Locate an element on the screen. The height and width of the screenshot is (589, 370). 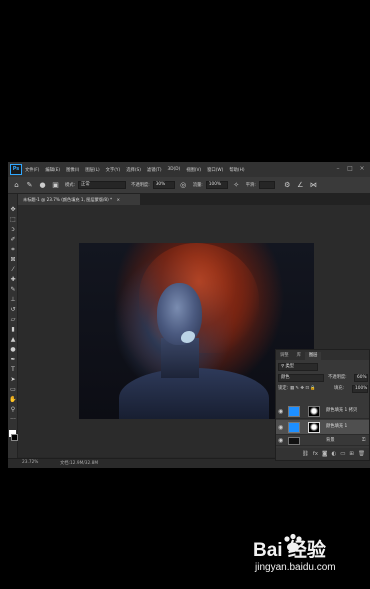
type-tool-icon: T is located at coordinates (13, 370).